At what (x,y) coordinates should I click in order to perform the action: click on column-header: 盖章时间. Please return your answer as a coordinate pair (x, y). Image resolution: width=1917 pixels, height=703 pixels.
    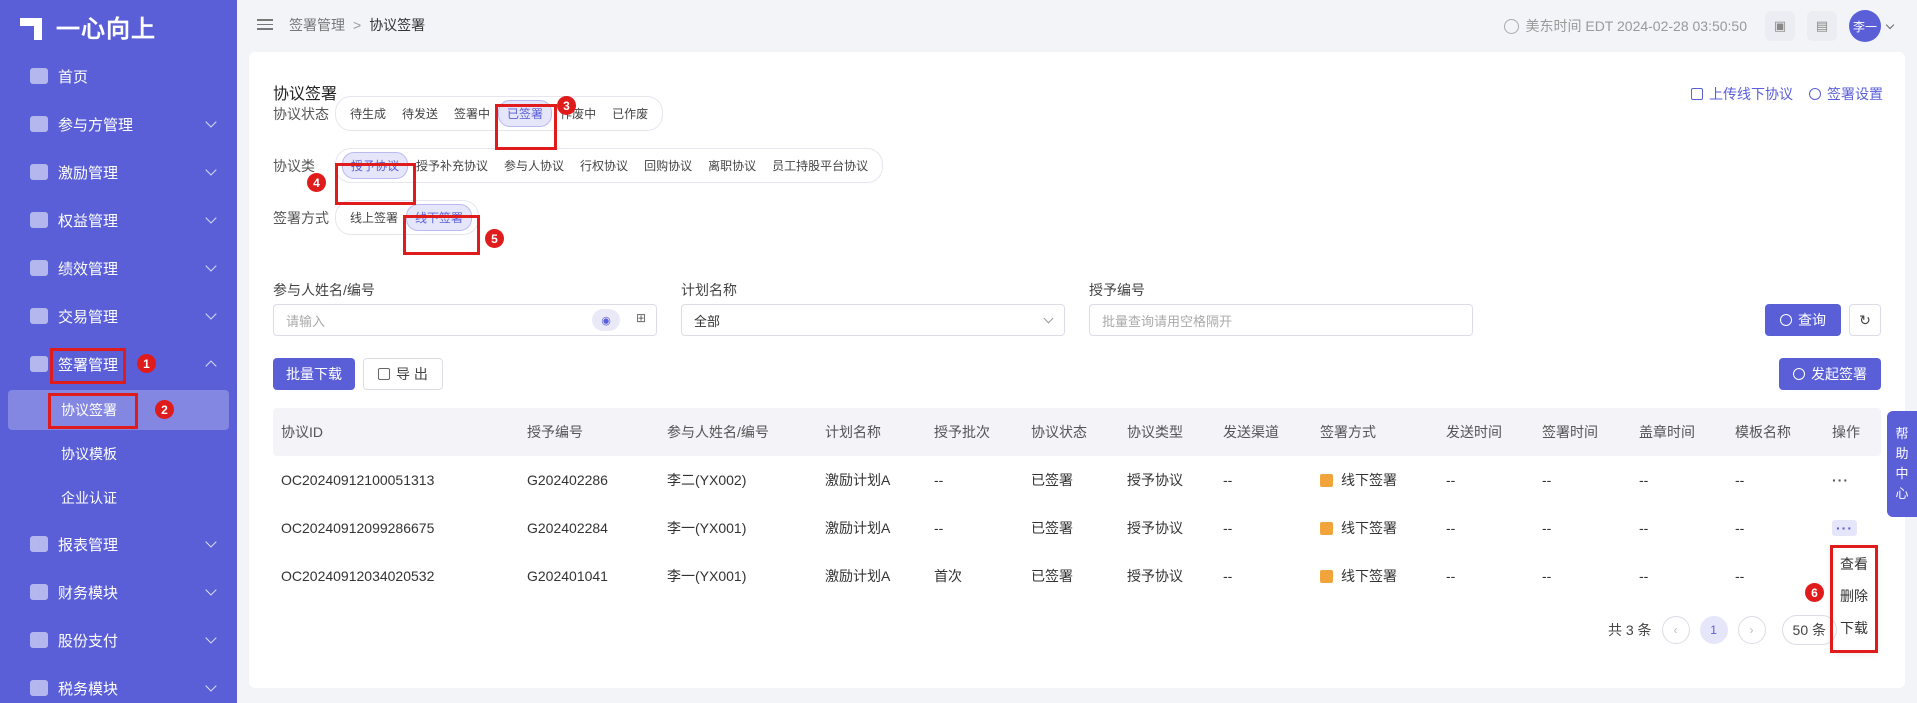
    Looking at the image, I should click on (1667, 432).